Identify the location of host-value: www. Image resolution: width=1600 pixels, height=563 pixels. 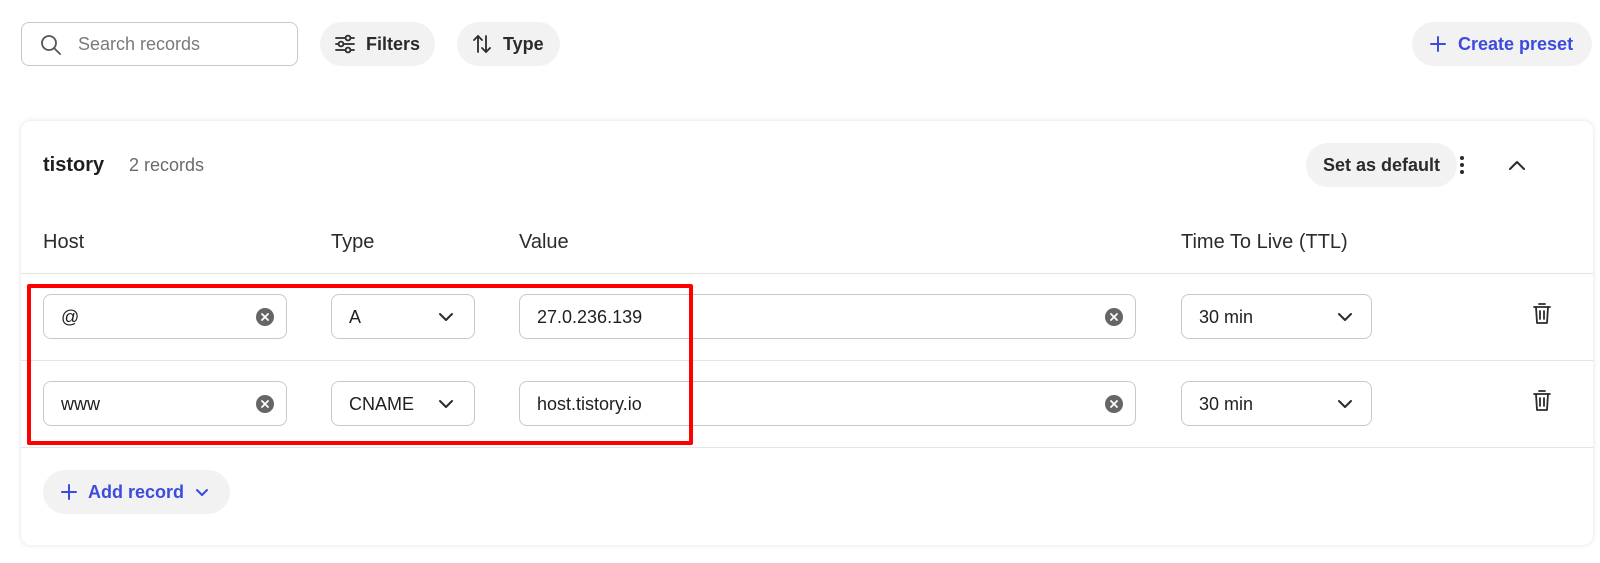
(80, 404).